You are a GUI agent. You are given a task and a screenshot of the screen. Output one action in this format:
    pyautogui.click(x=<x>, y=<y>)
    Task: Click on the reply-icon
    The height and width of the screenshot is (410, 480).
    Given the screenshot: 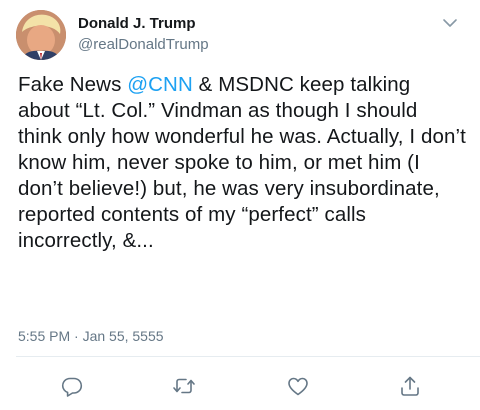 What is the action you would take?
    pyautogui.click(x=72, y=386)
    